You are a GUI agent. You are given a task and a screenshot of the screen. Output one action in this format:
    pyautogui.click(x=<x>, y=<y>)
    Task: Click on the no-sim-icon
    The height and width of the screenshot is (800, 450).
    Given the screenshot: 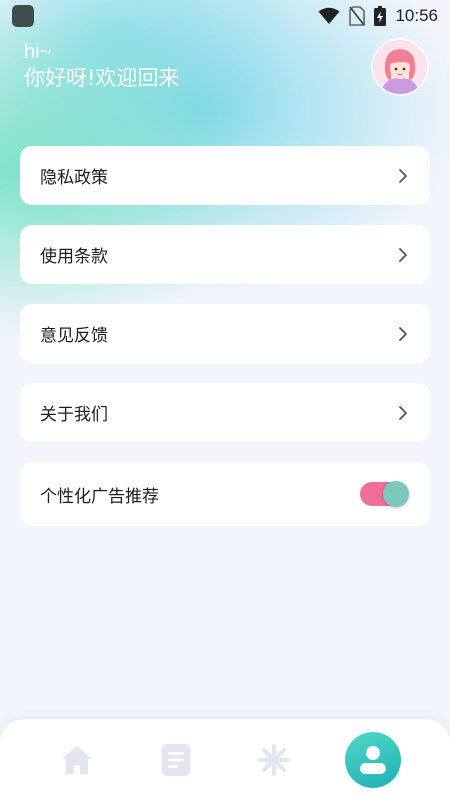 What is the action you would take?
    pyautogui.click(x=357, y=16)
    